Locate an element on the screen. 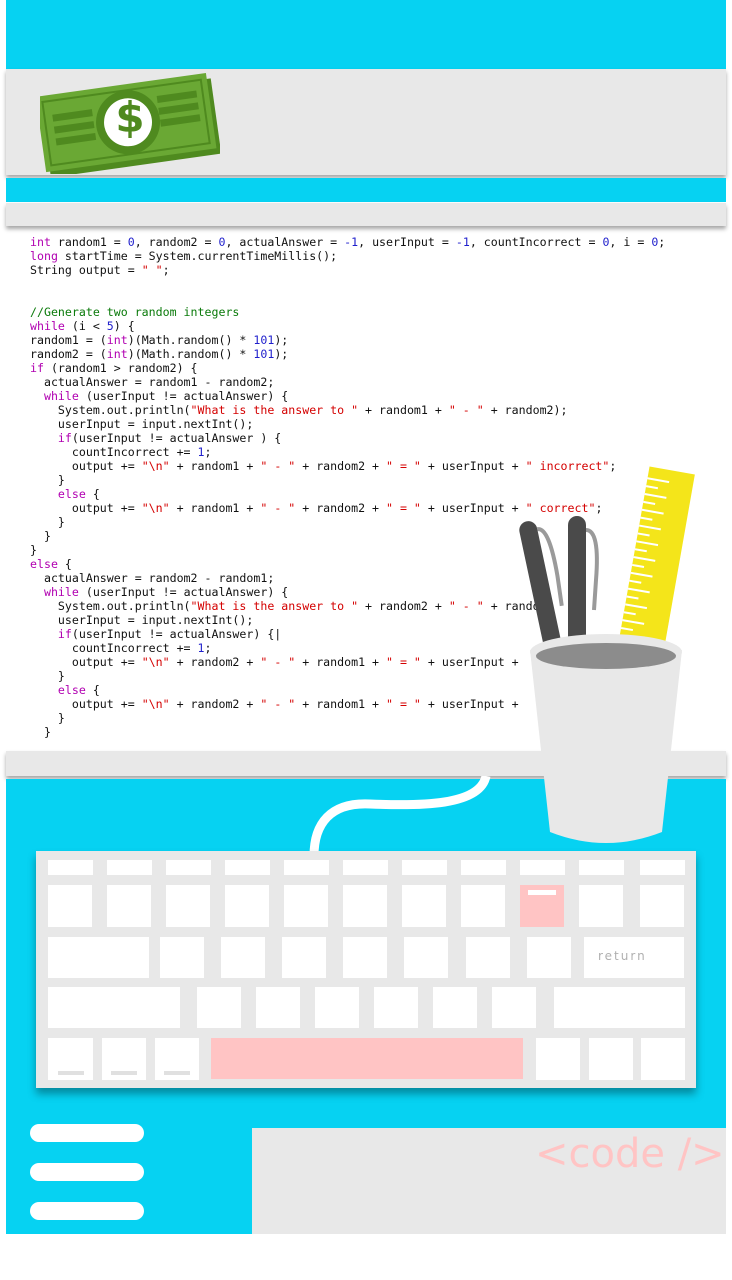 This screenshot has height=1280, width=732. code-token: , random2 = is located at coordinates (176, 242).